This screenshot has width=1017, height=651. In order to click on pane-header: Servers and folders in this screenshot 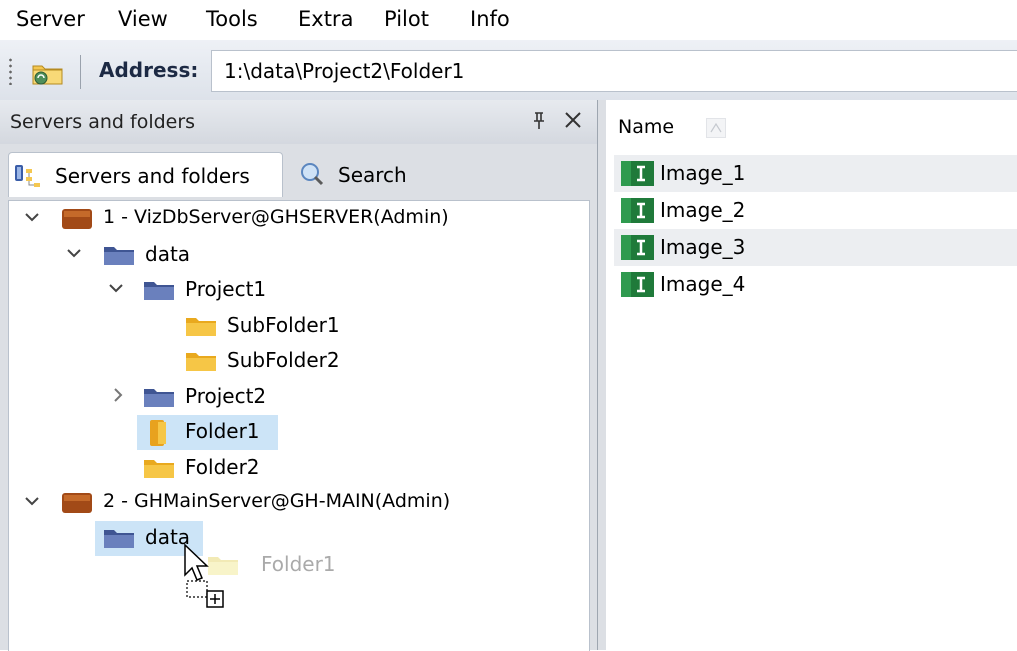, I will do `click(298, 122)`.